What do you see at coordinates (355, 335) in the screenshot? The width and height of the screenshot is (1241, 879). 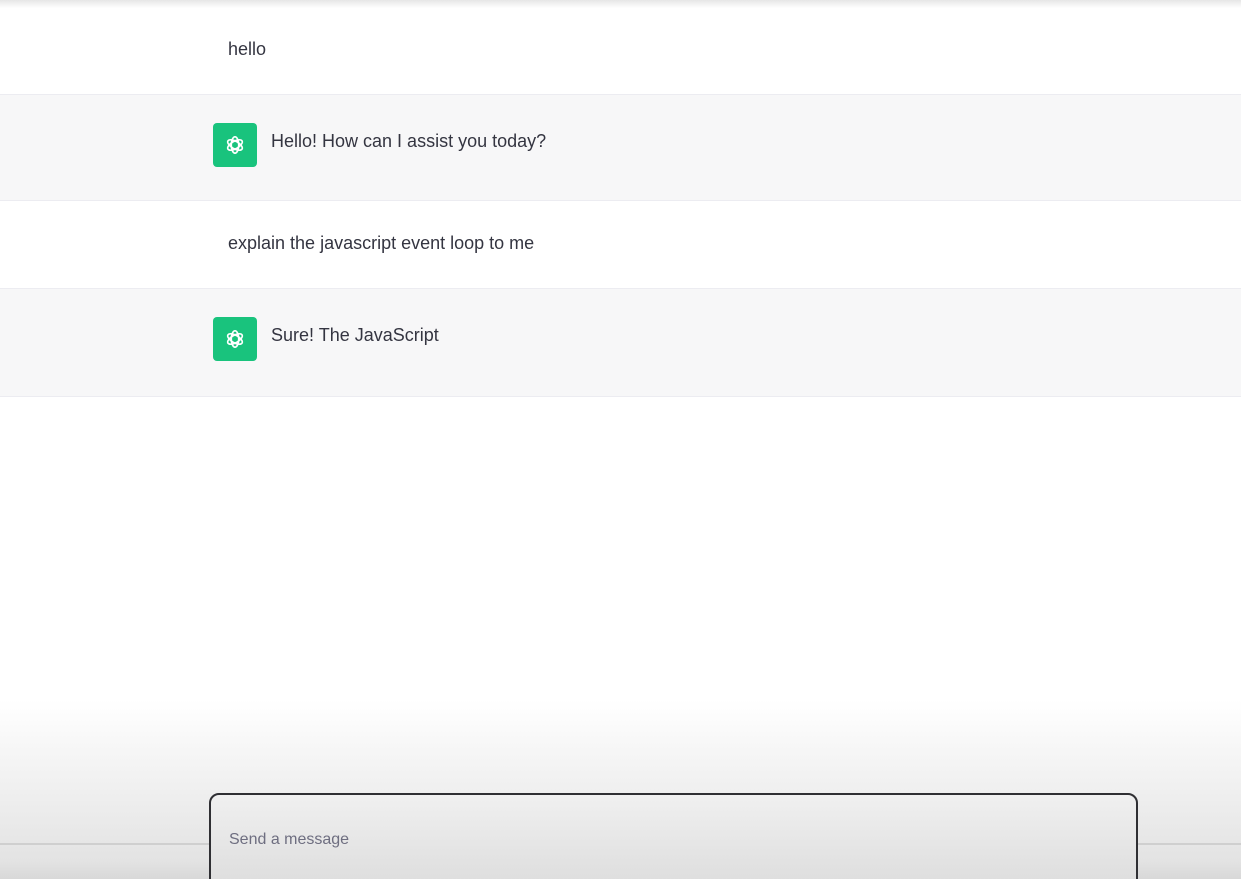 I see `assistant-message-text: Sure! The JavaScript` at bounding box center [355, 335].